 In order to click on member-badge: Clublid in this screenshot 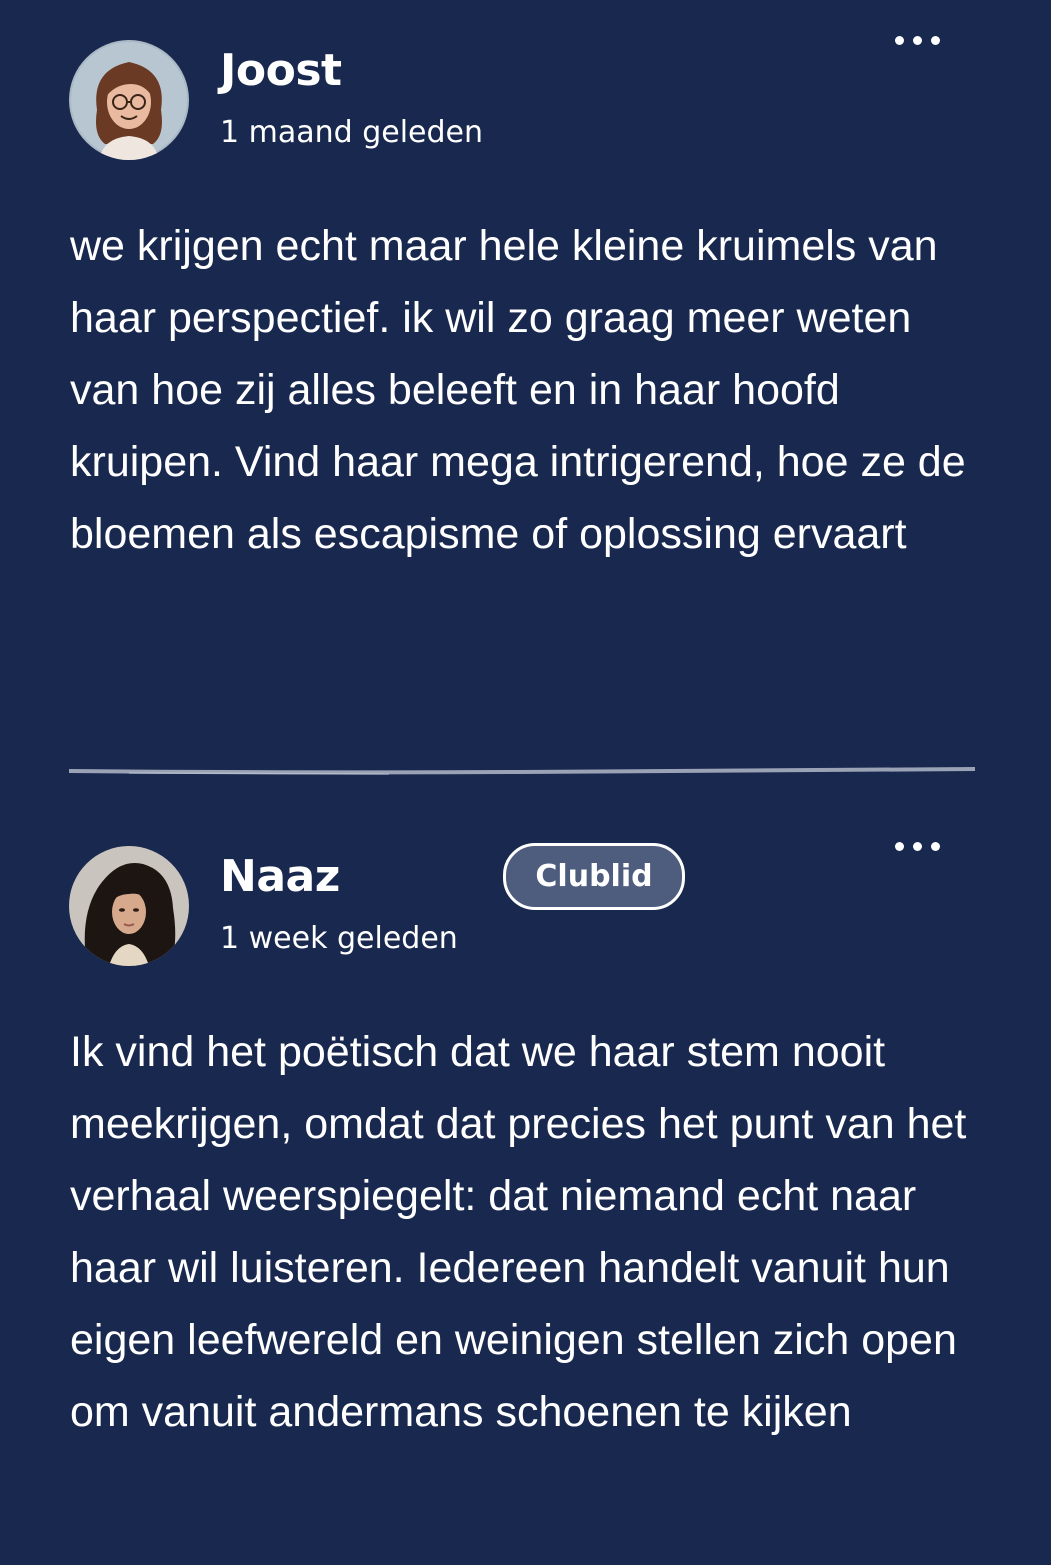, I will do `click(594, 876)`.